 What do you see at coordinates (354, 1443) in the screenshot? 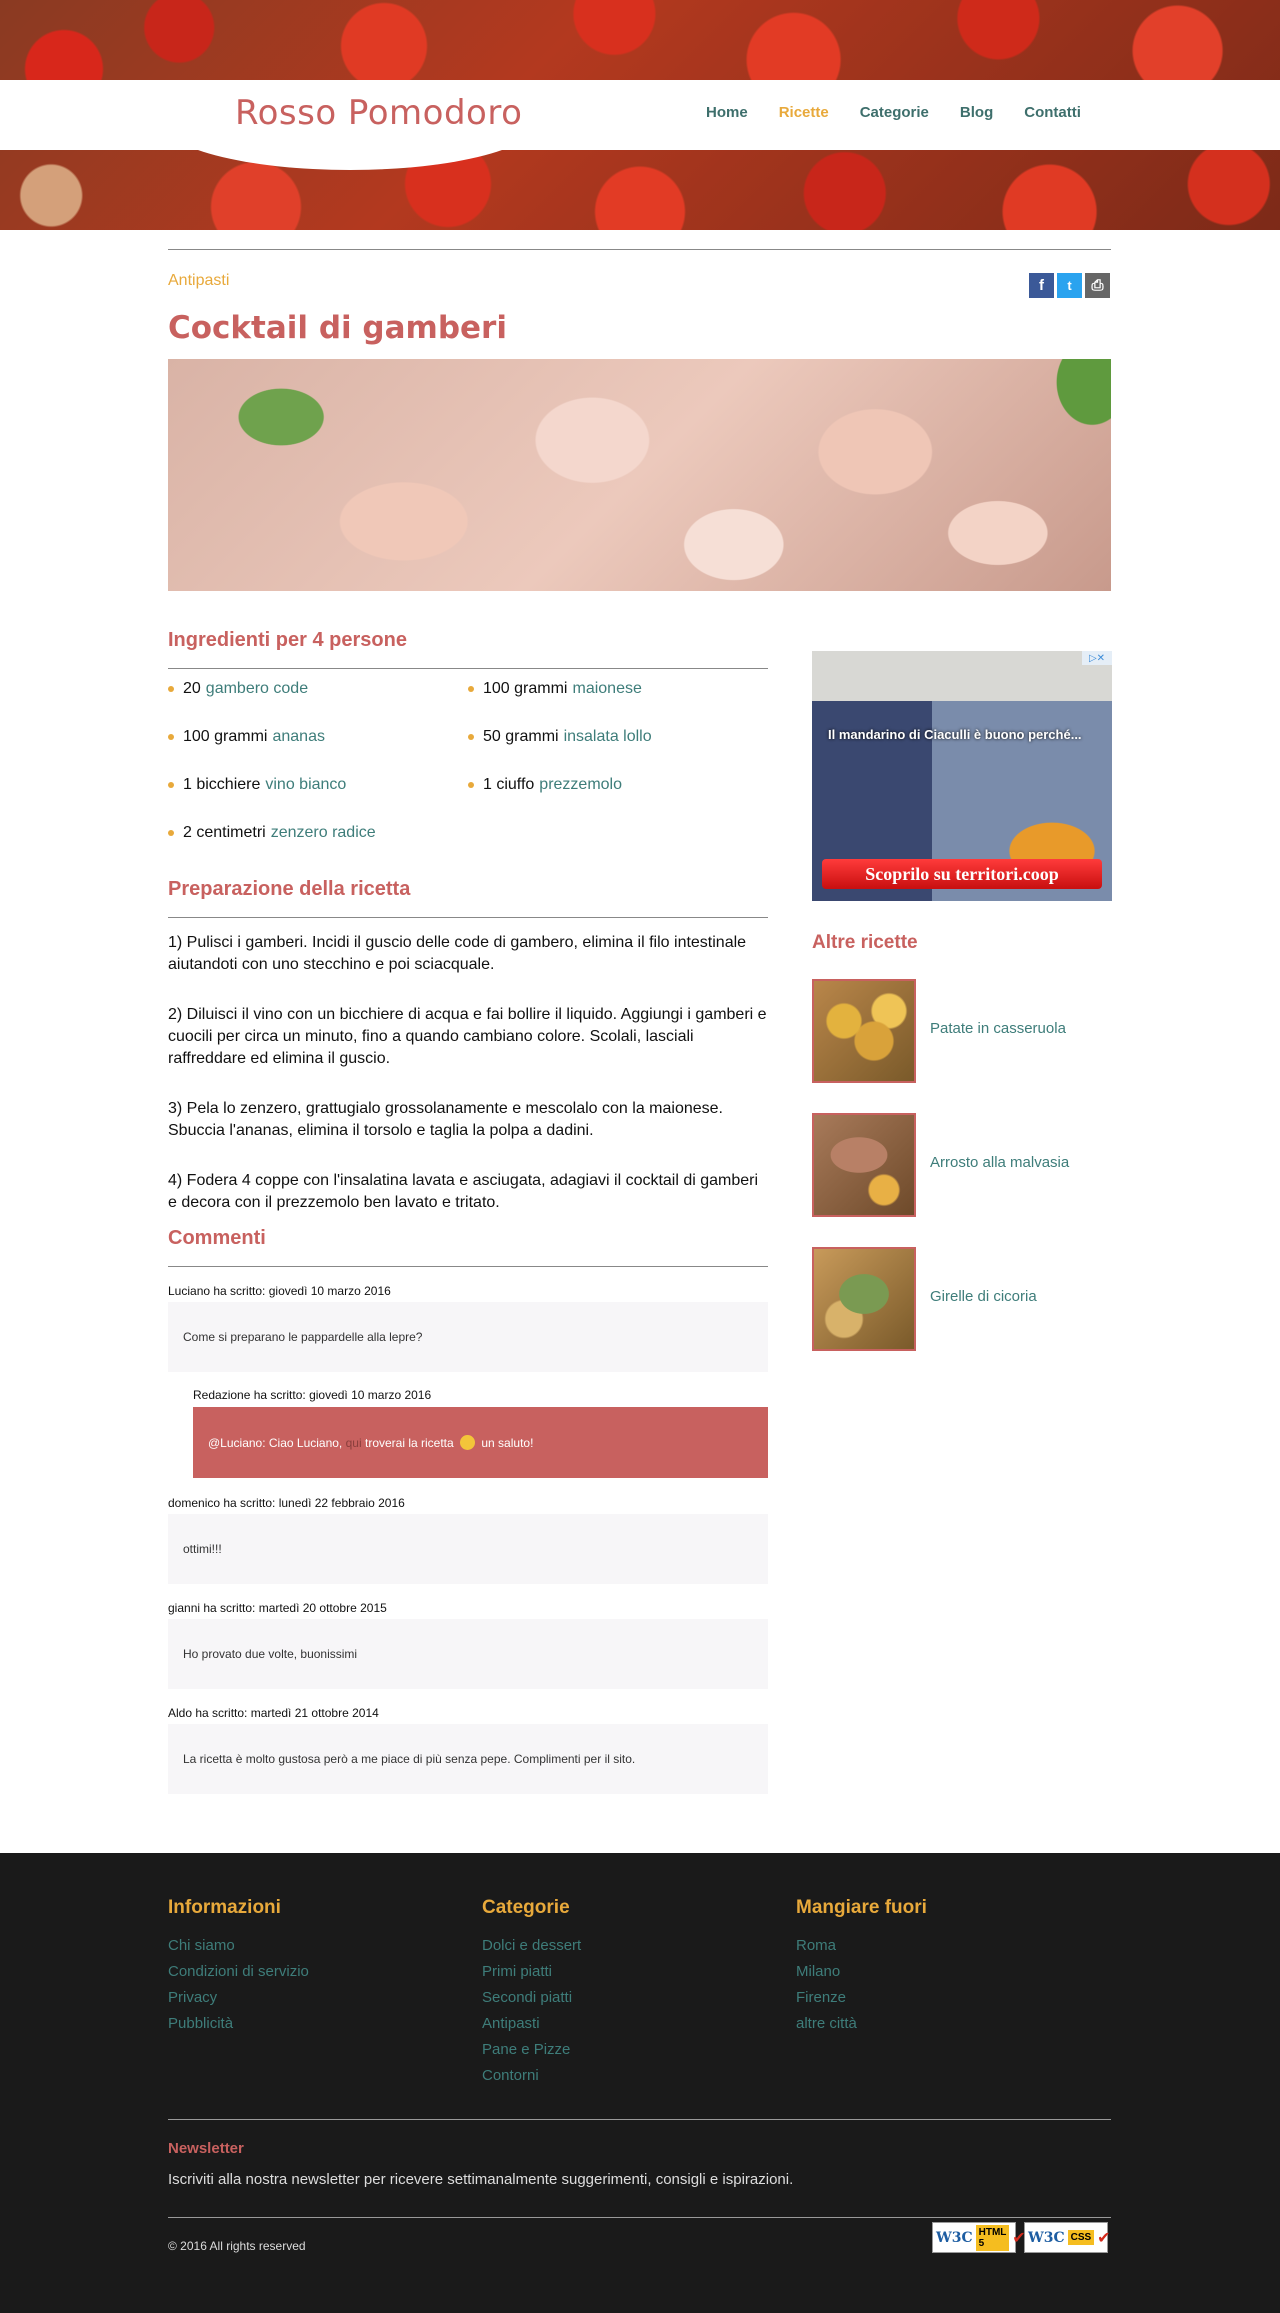
I see `reply-recipe-link: qui` at bounding box center [354, 1443].